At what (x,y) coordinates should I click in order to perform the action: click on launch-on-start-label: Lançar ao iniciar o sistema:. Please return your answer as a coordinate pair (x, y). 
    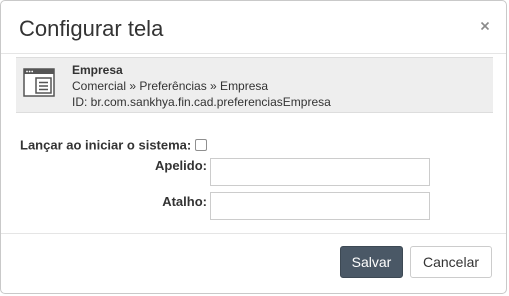
    Looking at the image, I should click on (106, 145).